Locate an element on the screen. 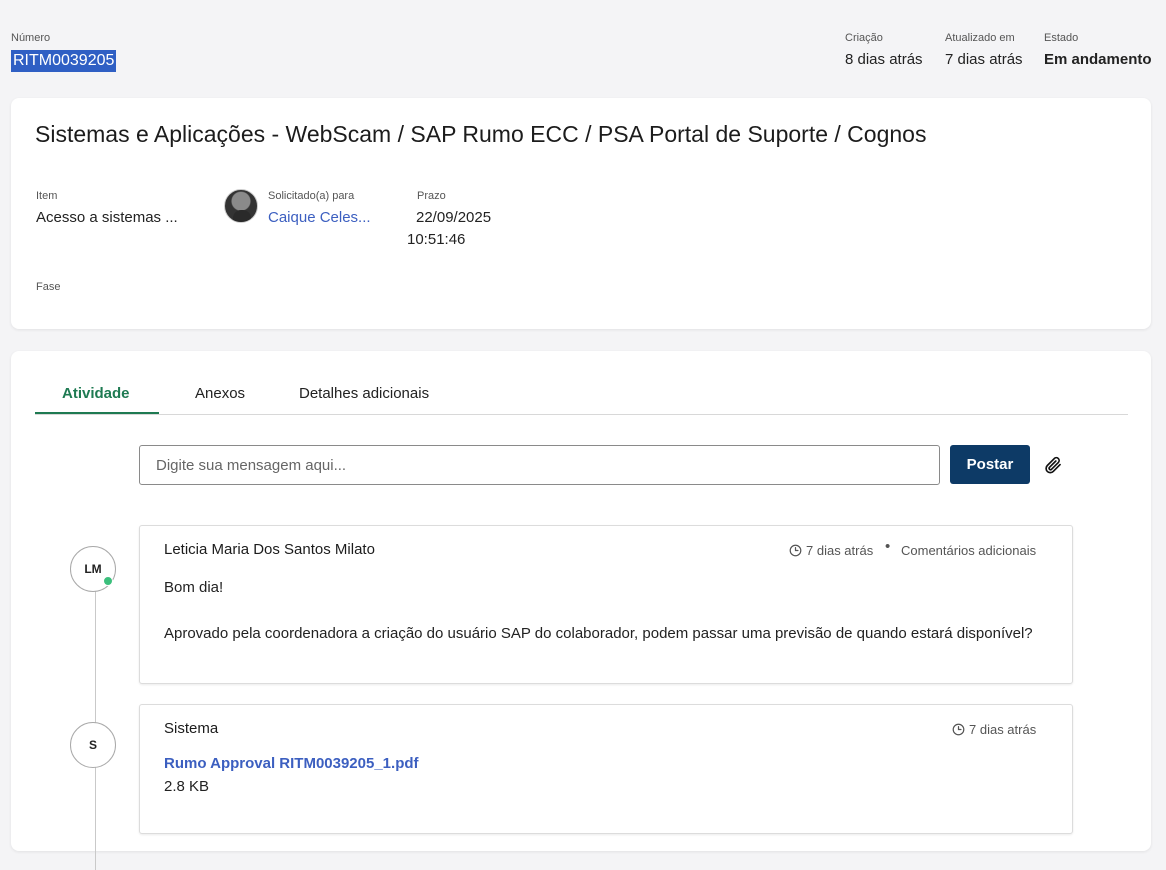  updated-value: 7 dias atrás is located at coordinates (984, 59).